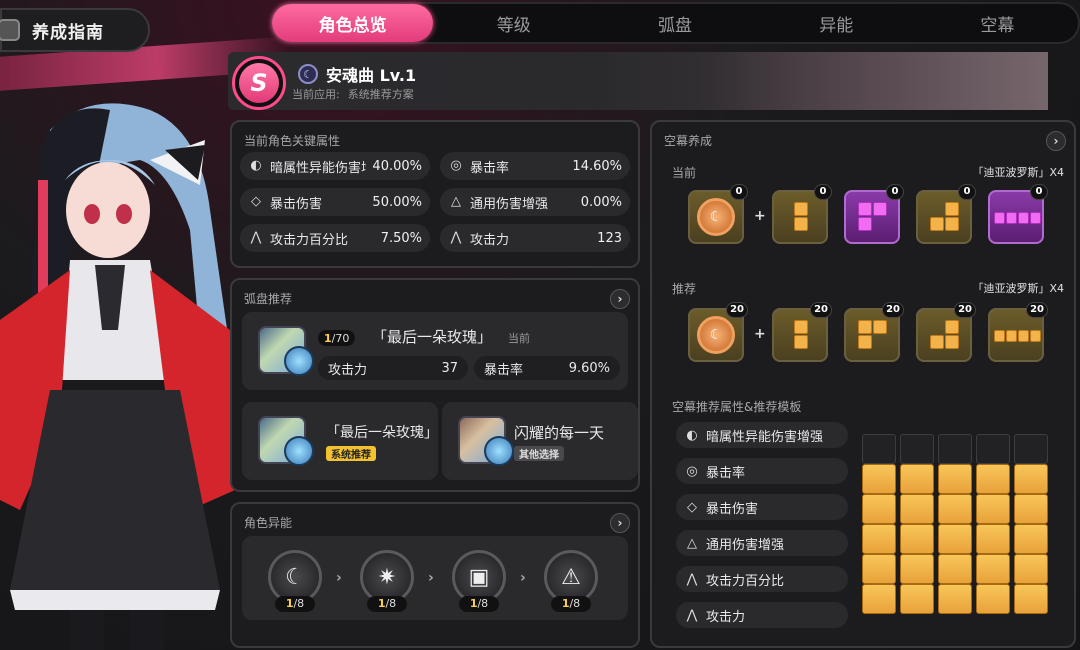  What do you see at coordinates (589, 368) in the screenshot?
I see `stat-value: 9.60%` at bounding box center [589, 368].